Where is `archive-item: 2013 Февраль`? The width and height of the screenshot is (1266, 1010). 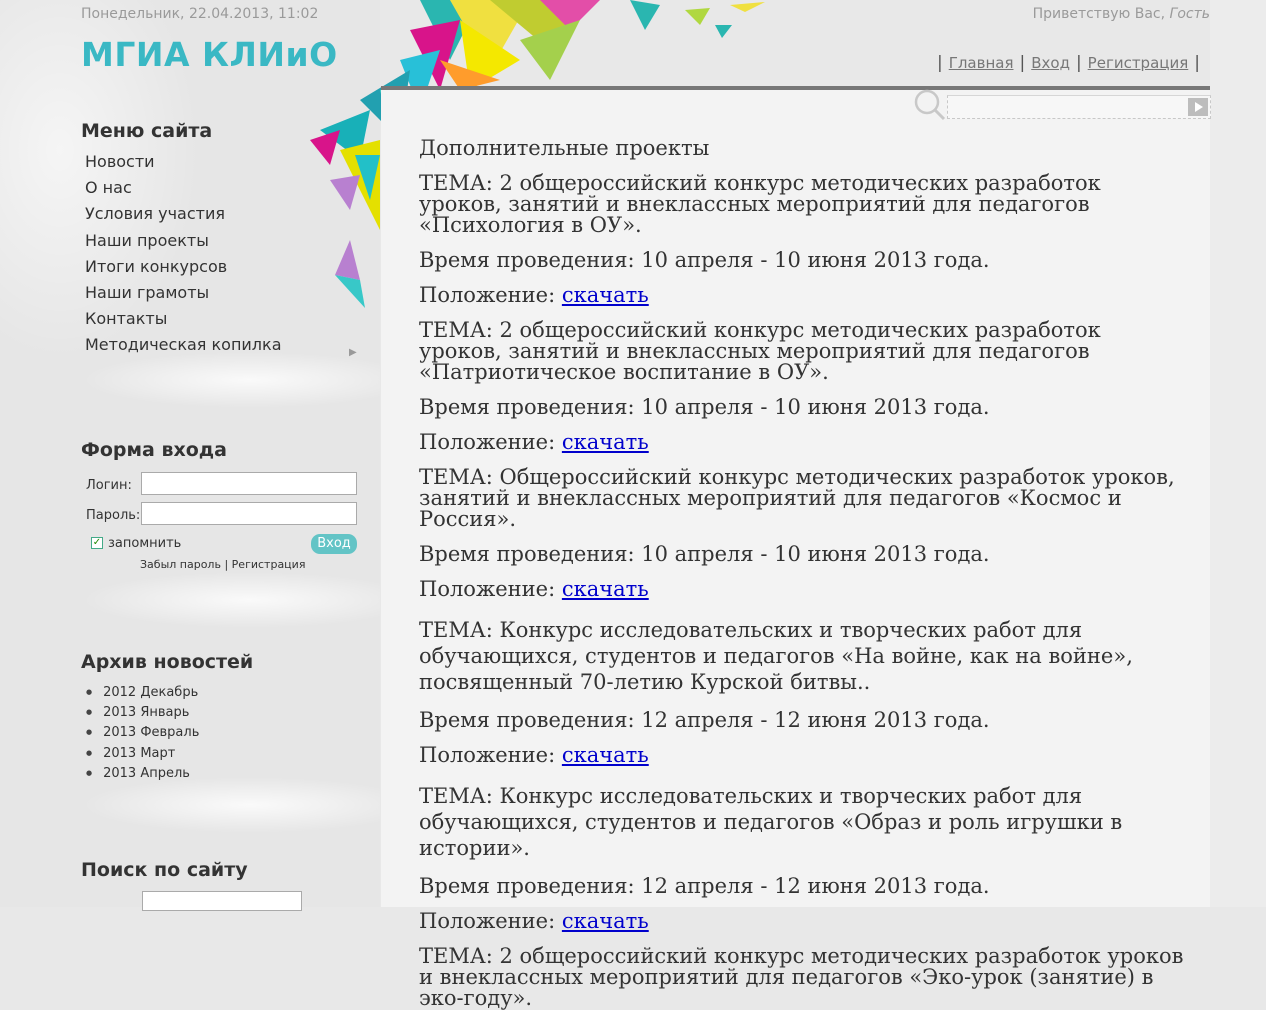
archive-item: 2013 Февраль is located at coordinates (142, 733).